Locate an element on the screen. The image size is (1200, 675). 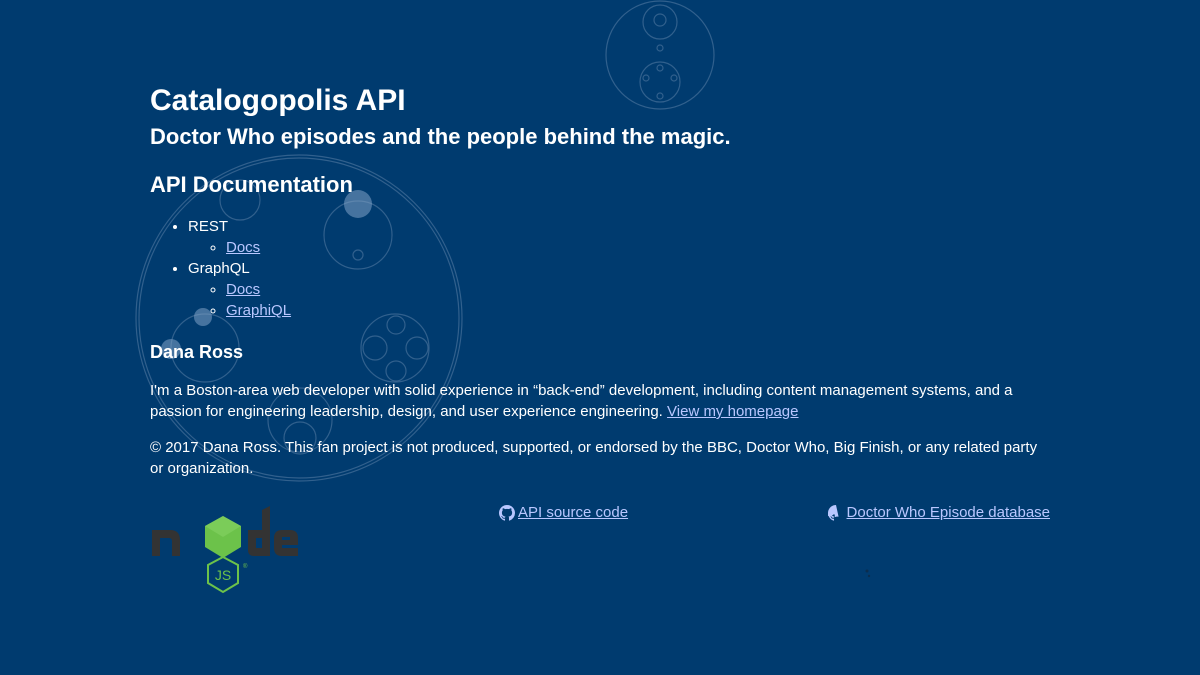
list-item-rest: REST Docs is located at coordinates (619, 237).